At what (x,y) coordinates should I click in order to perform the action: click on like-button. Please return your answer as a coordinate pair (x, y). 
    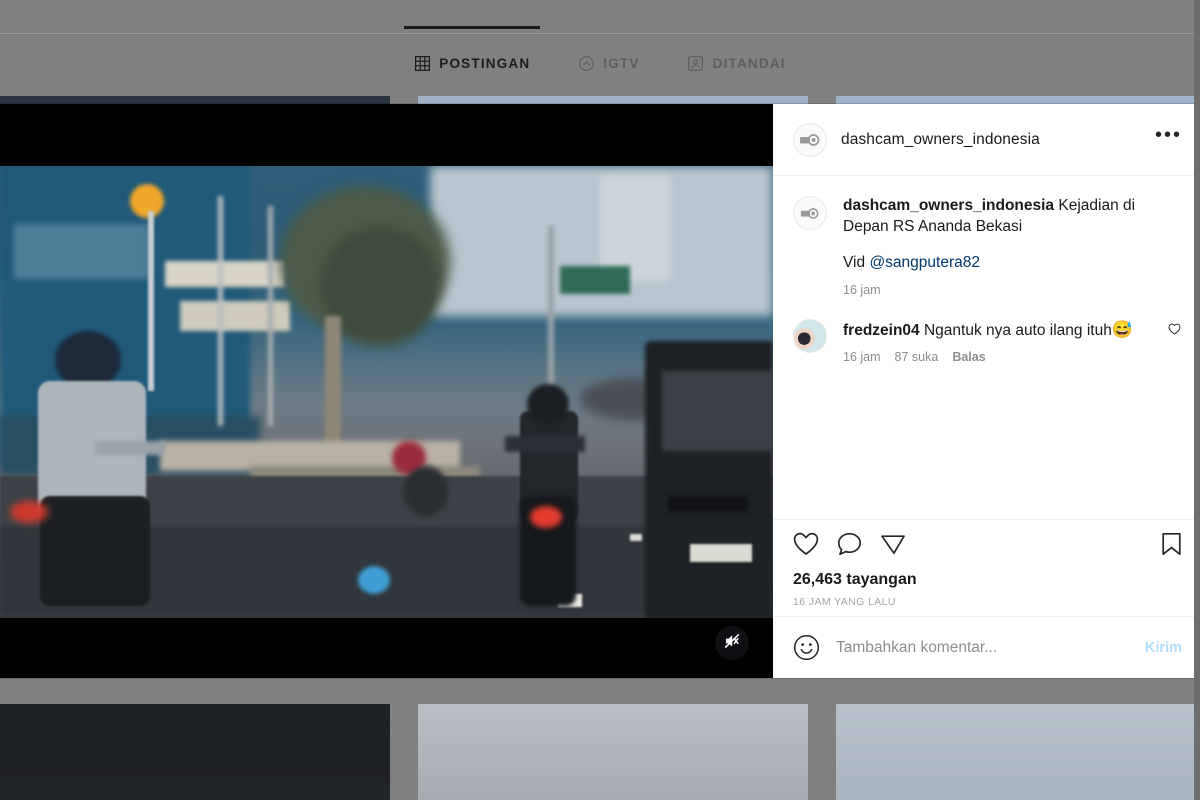
    Looking at the image, I should click on (806, 546).